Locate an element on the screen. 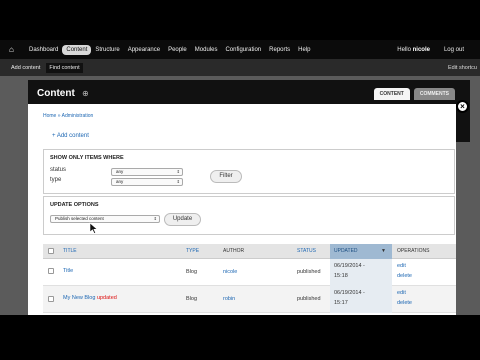 The width and height of the screenshot is (480, 360). primary-tabs: CONTENT COMMENTS is located at coordinates (412, 94).